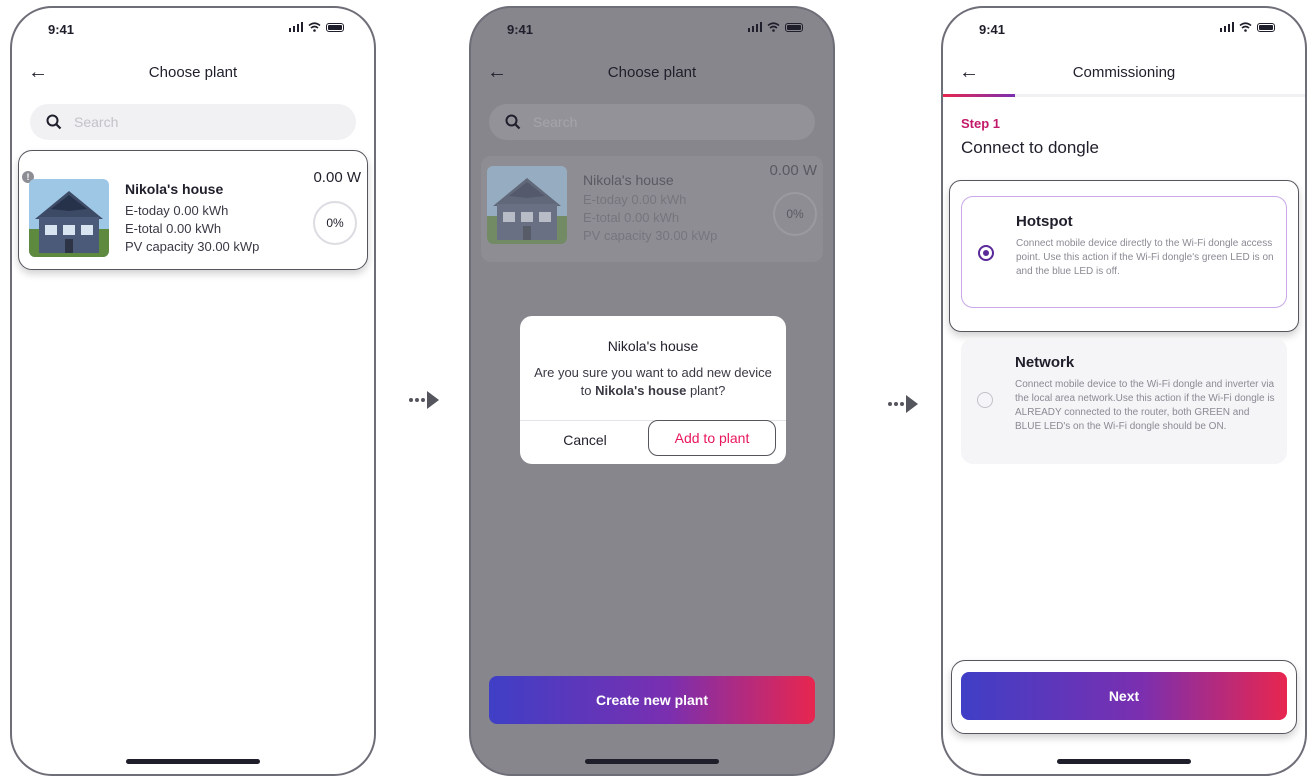 The image size is (1314, 776). What do you see at coordinates (641, 390) in the screenshot?
I see `dialog-plant-name: Nikola's house` at bounding box center [641, 390].